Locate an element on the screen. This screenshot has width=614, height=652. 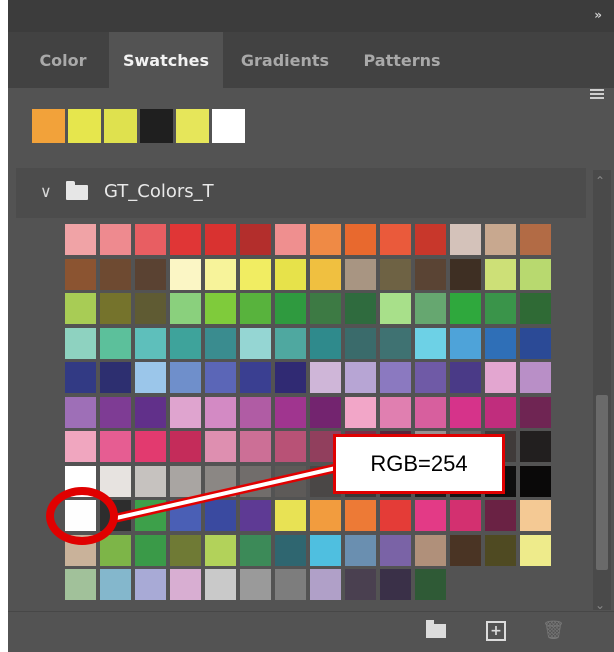
highlight-circle is located at coordinates (82, 516).